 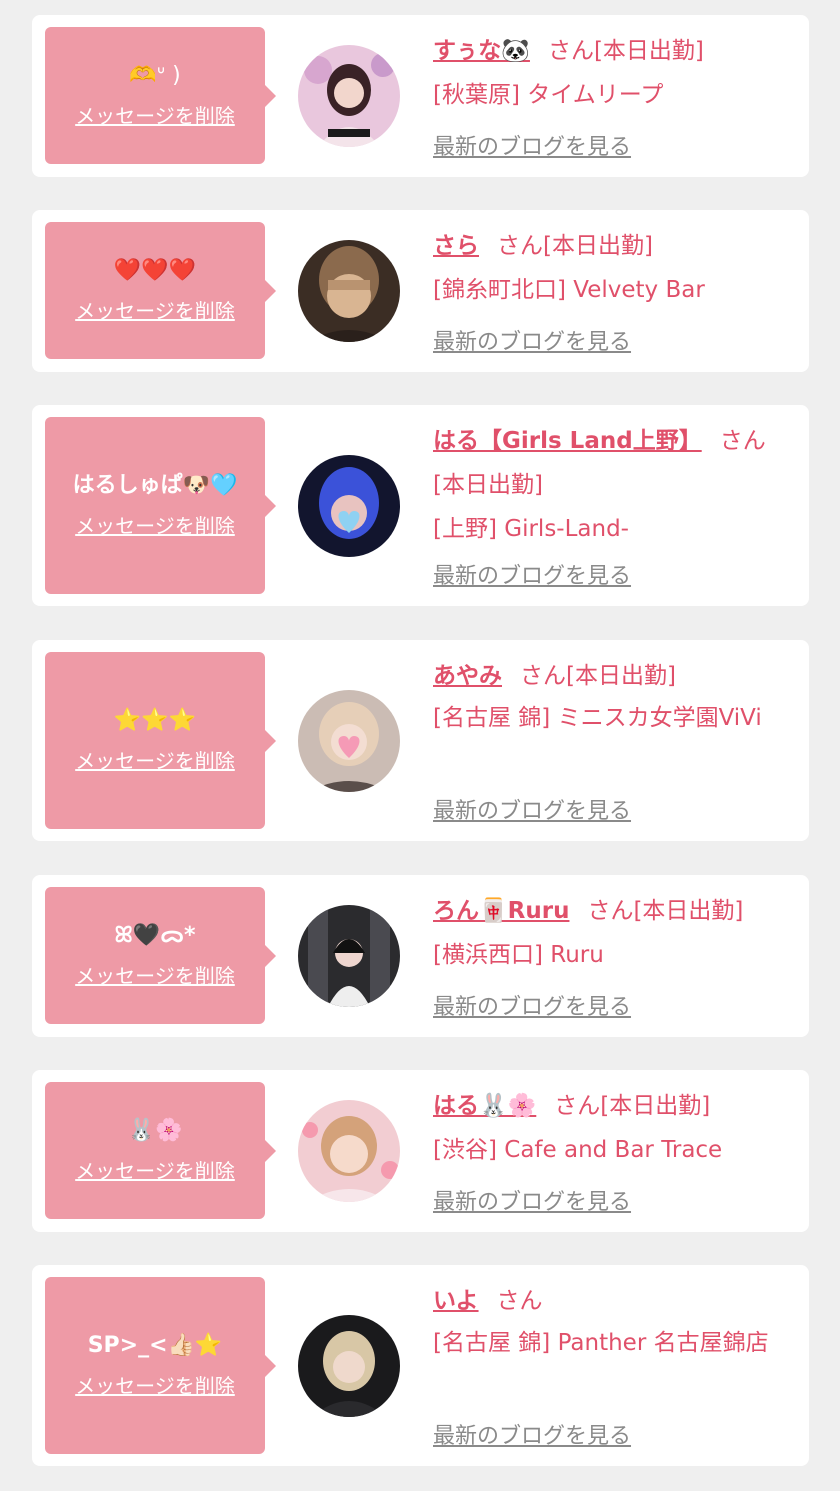 What do you see at coordinates (614, 1321) in the screenshot?
I see `info: いよ さん [名古屋 錦] Panther 名古屋錦店` at bounding box center [614, 1321].